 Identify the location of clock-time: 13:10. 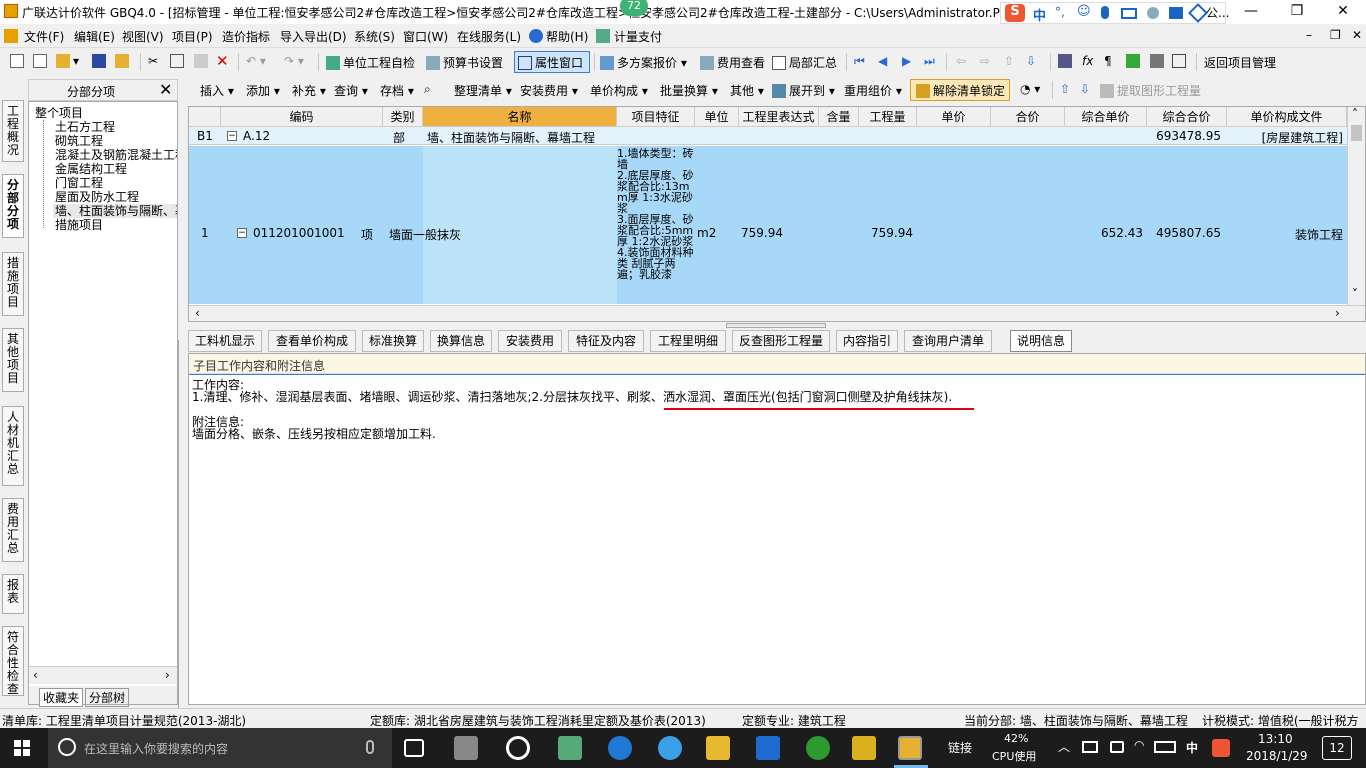
(1275, 739).